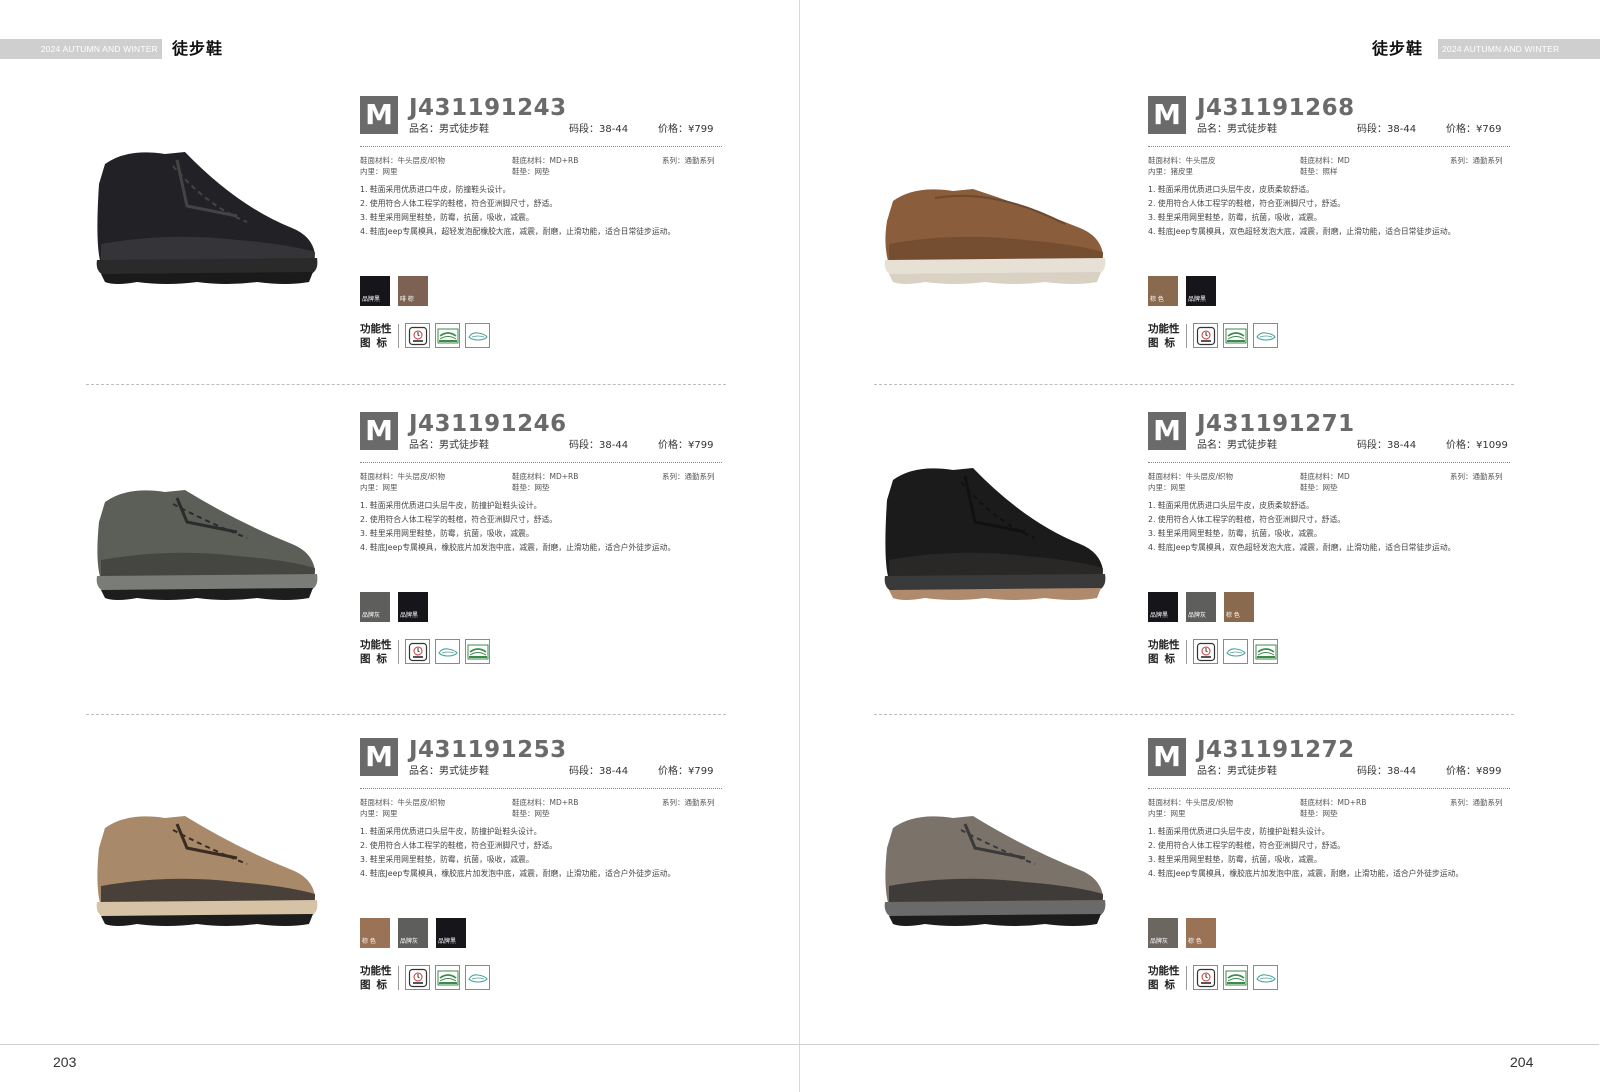 The image size is (1600, 1092). Describe the element at coordinates (1522, 1062) in the screenshot. I see `page-number-right: 204` at that location.